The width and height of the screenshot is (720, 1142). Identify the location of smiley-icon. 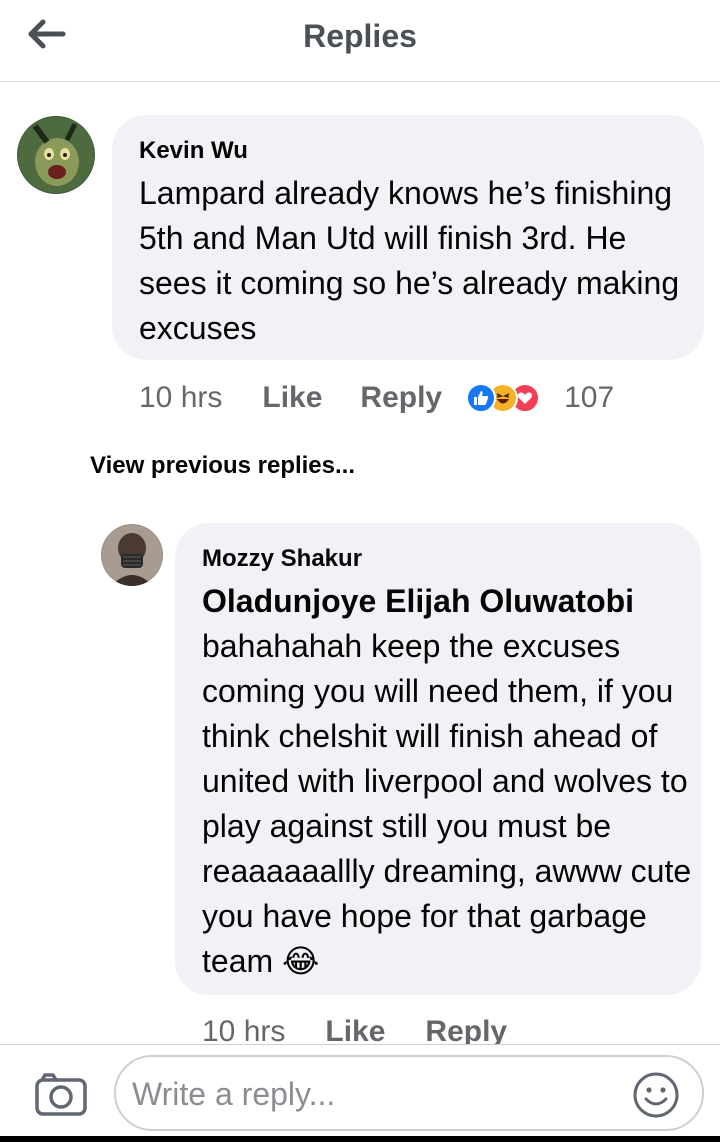
(656, 1095).